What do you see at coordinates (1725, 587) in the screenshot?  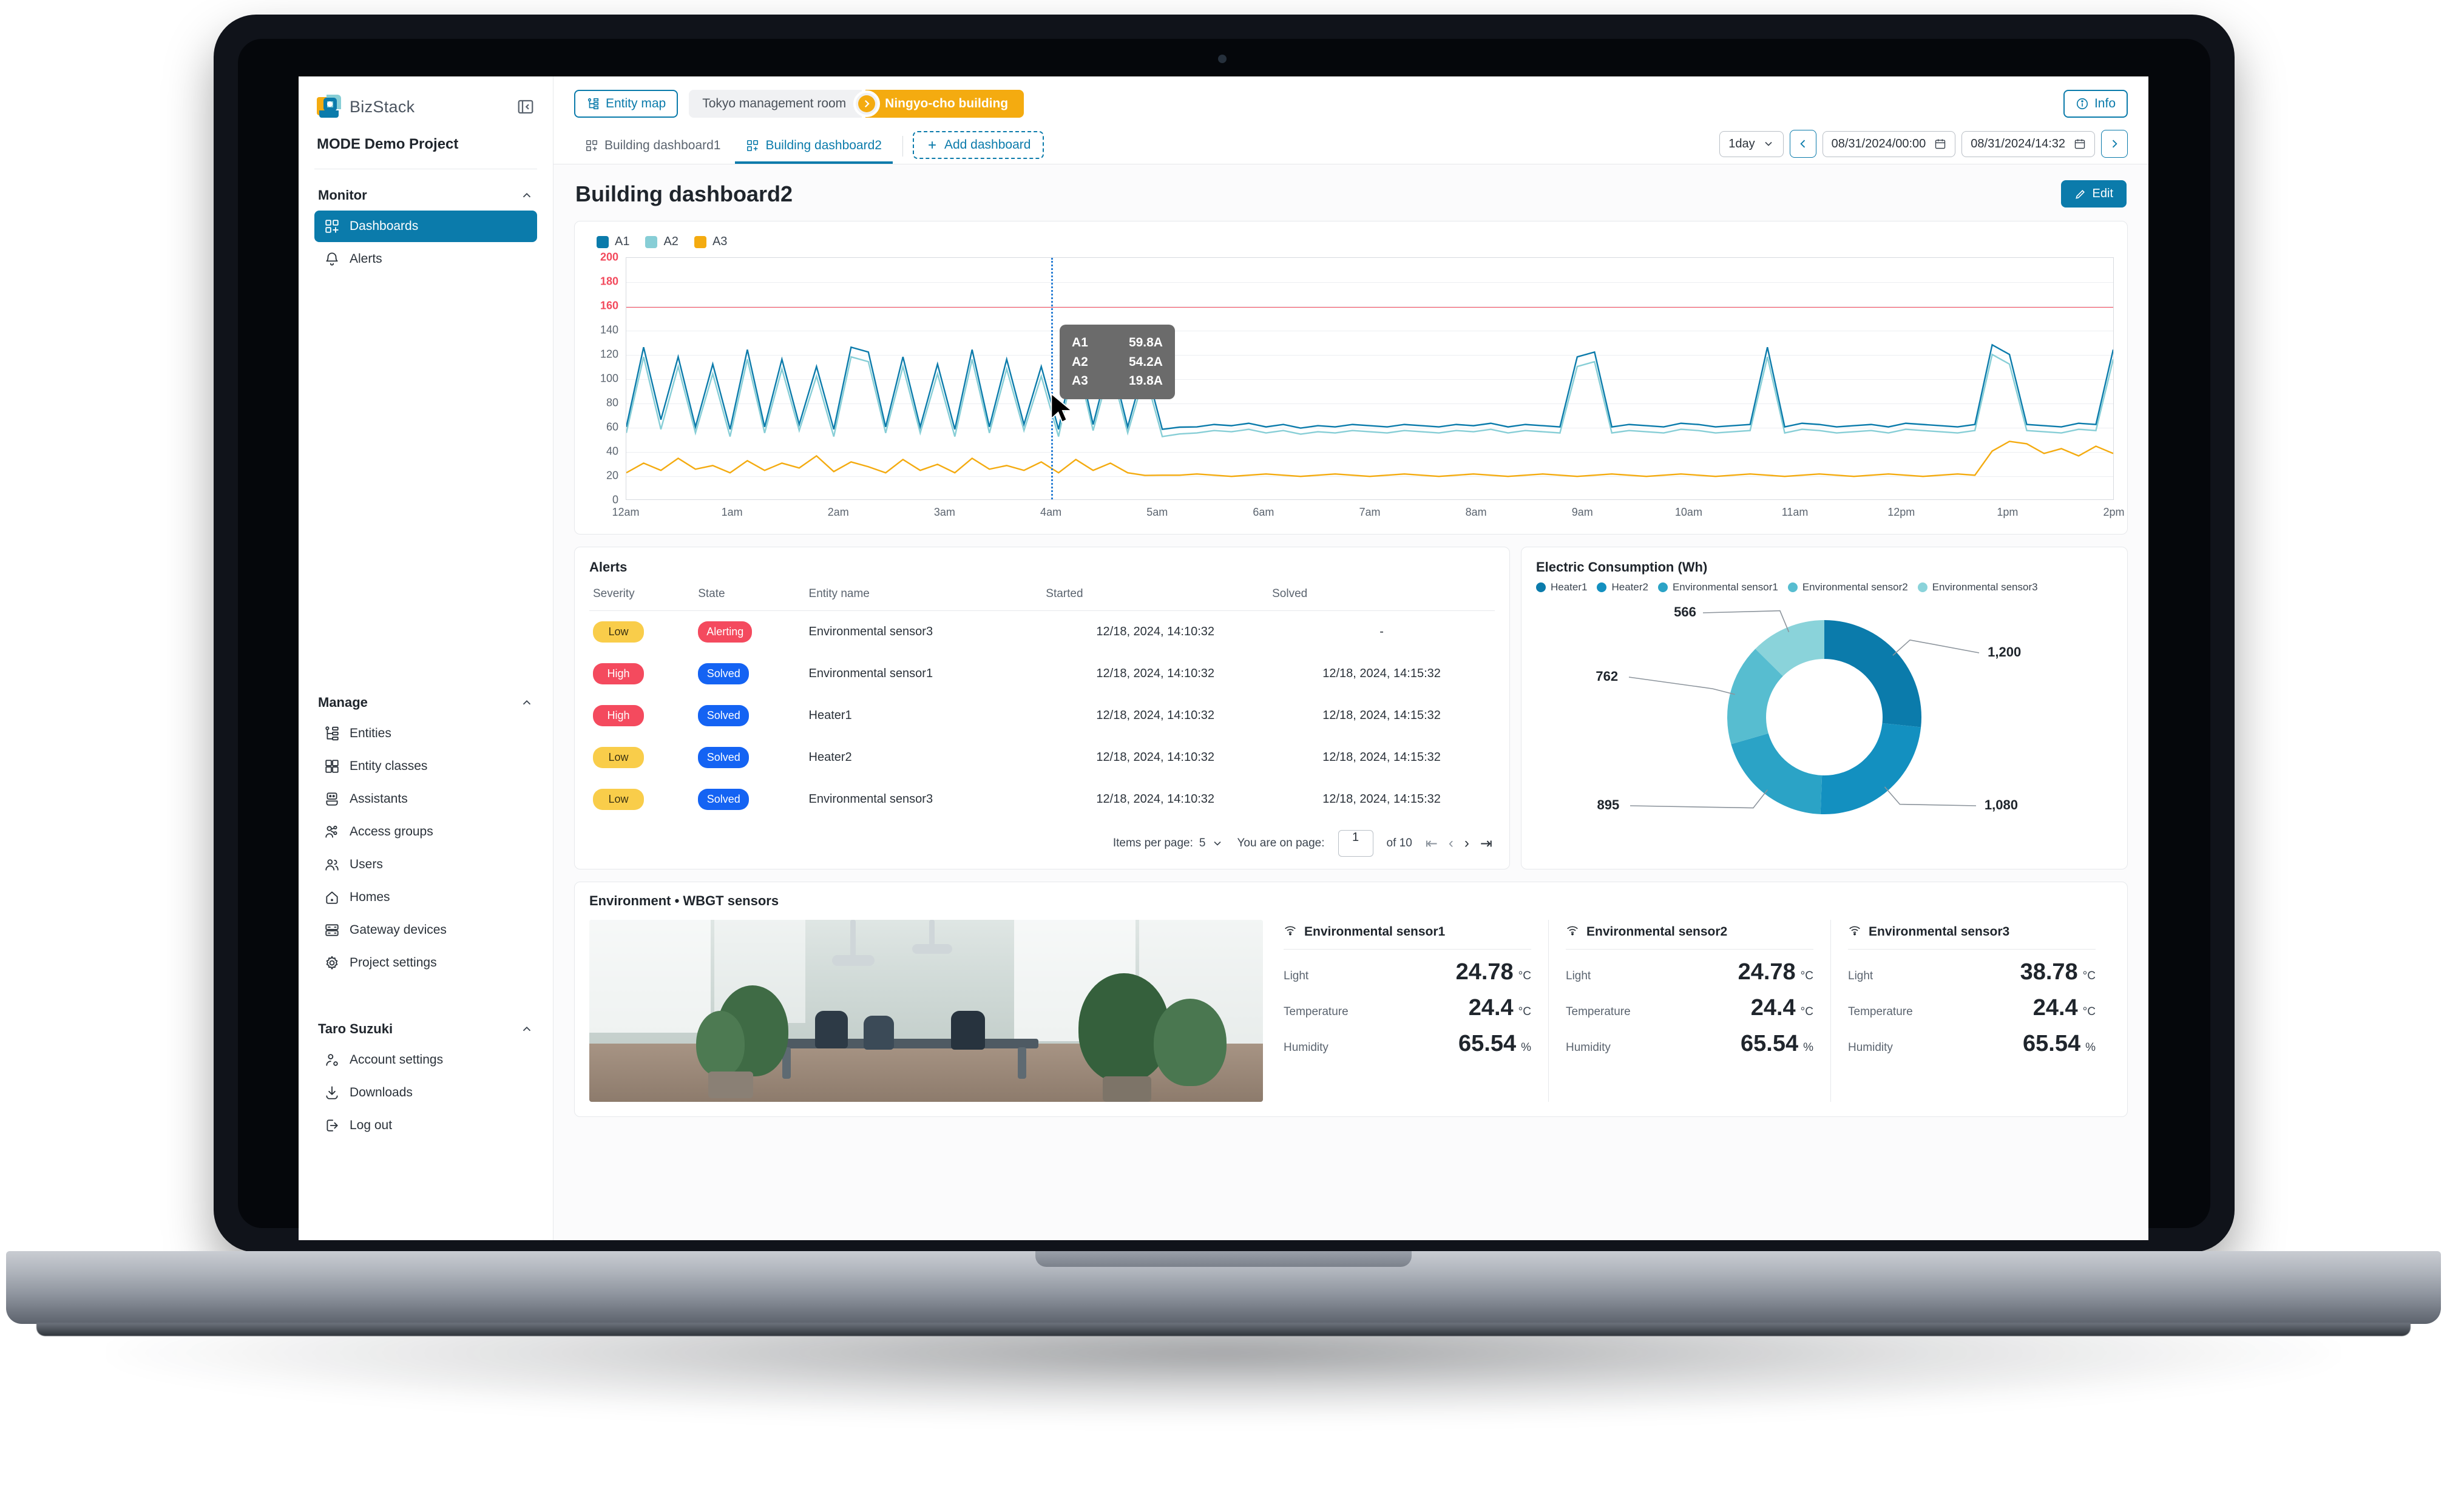 I see `legend-label: Environmental sensor1` at bounding box center [1725, 587].